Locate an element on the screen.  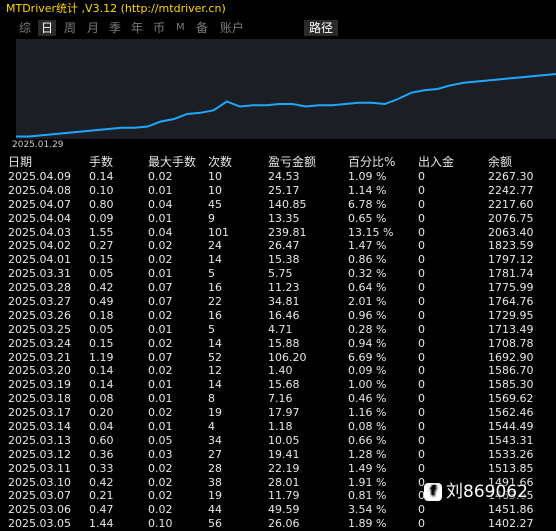
table-cell: 38 is located at coordinates (215, 482).